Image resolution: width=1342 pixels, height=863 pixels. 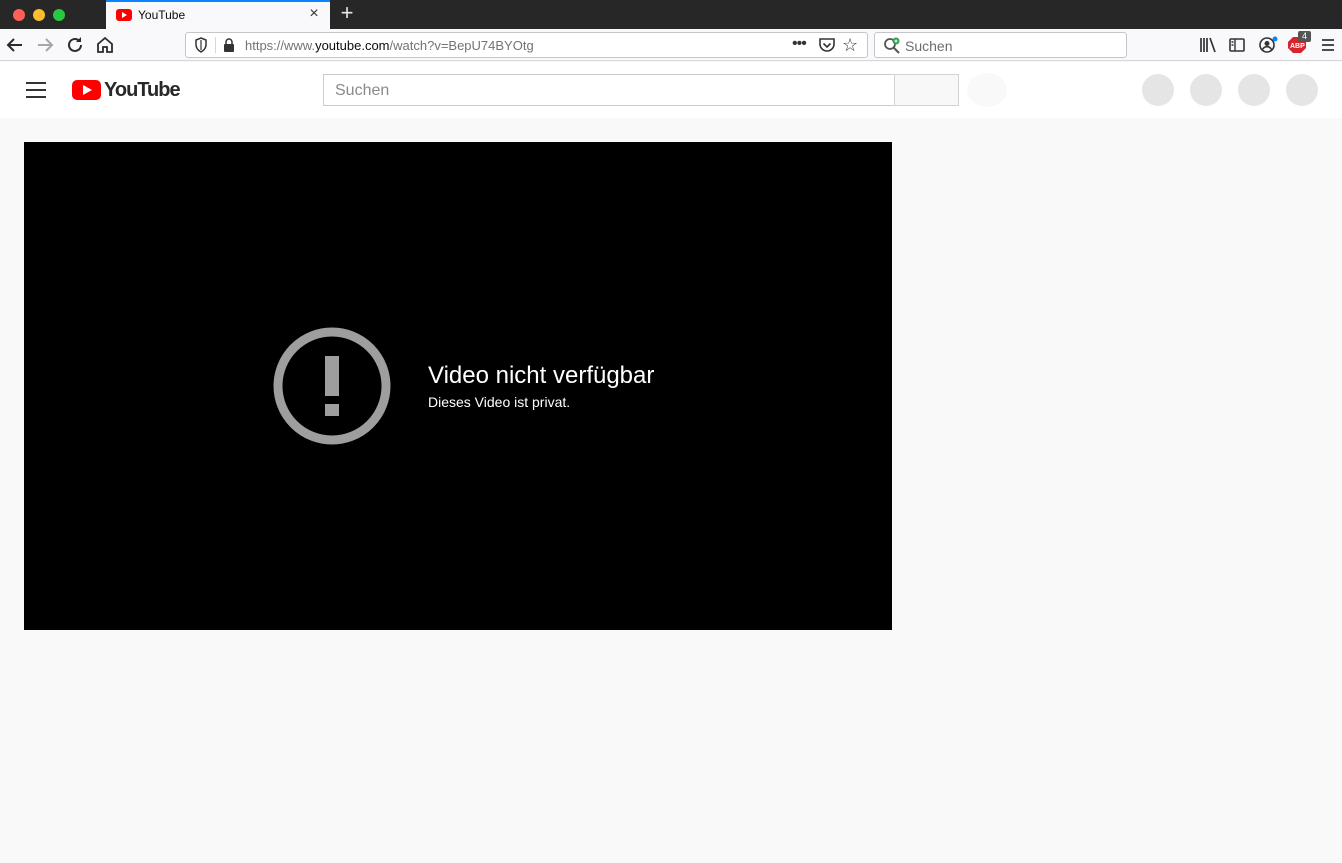 I want to click on youtube-search-button, so click(x=926, y=90).